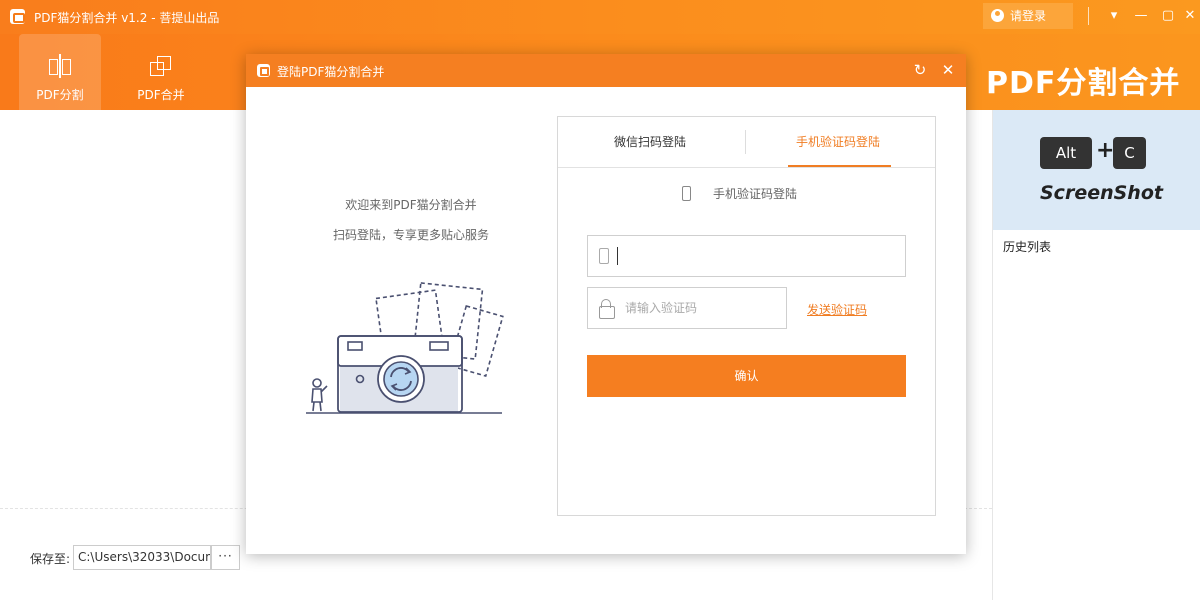 Image resolution: width=1200 pixels, height=600 pixels. I want to click on app-logo-icon, so click(17, 16).